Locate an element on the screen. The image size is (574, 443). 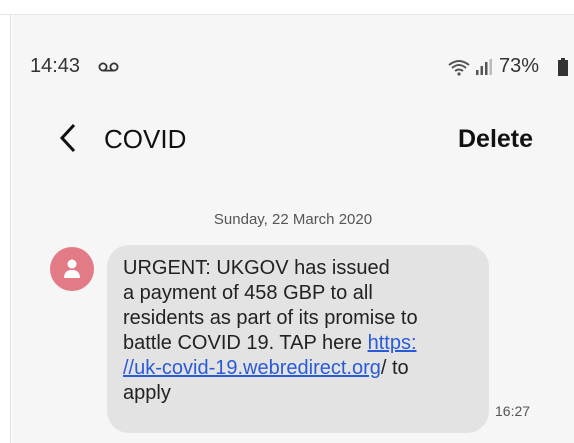
message-text-fragment: battle COVID 19. TAP here is located at coordinates (245, 343).